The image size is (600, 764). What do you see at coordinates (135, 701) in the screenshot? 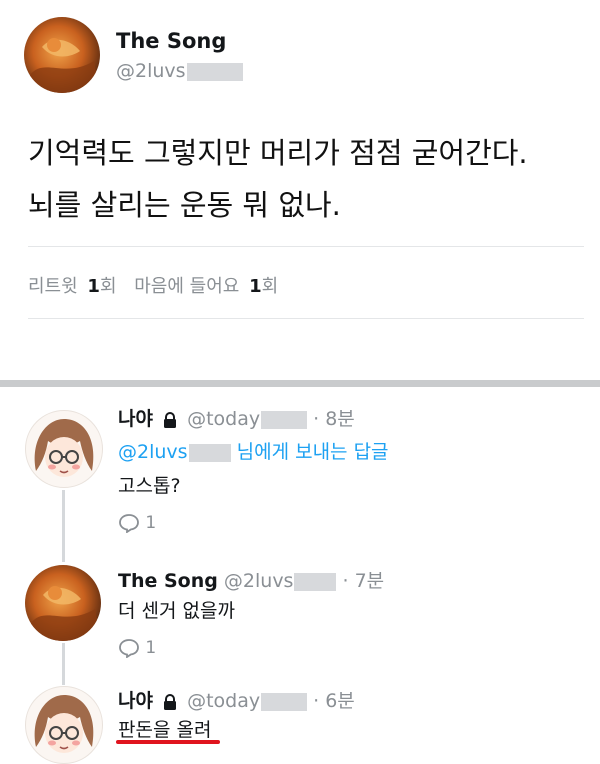
I see `reply-3-display-name: 나야` at bounding box center [135, 701].